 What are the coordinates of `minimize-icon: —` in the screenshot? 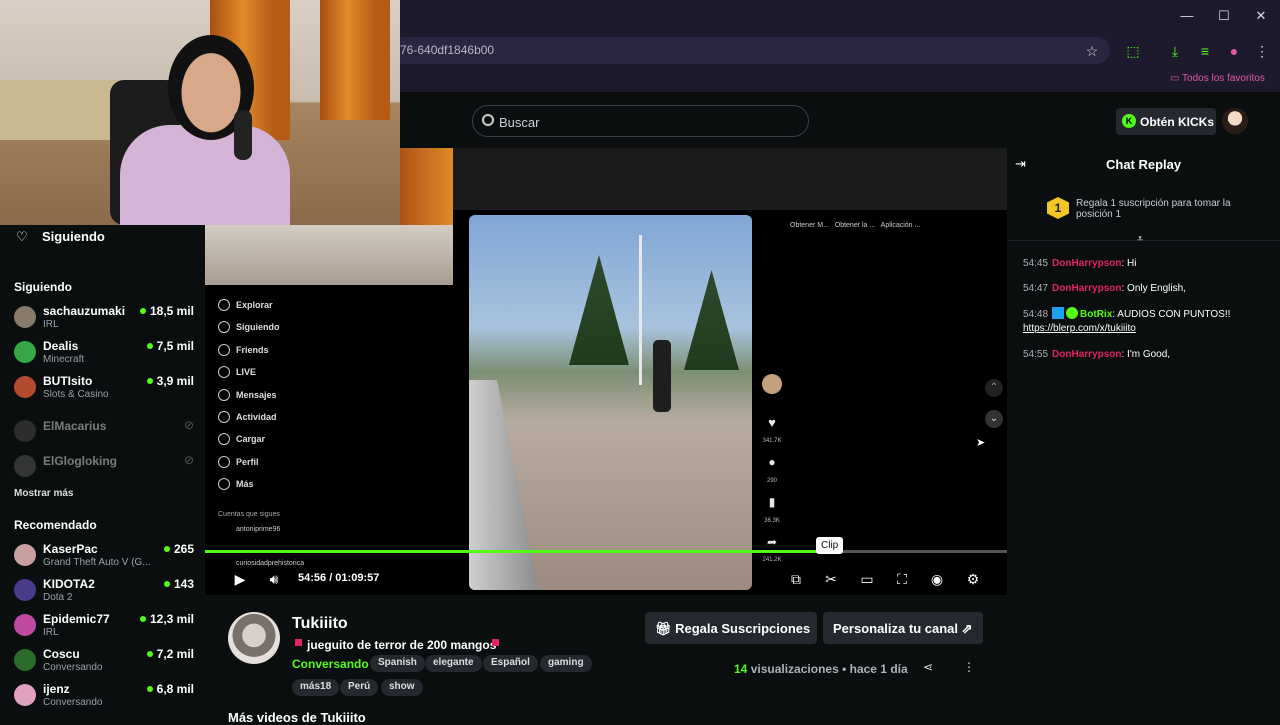 It's located at (1187, 16).